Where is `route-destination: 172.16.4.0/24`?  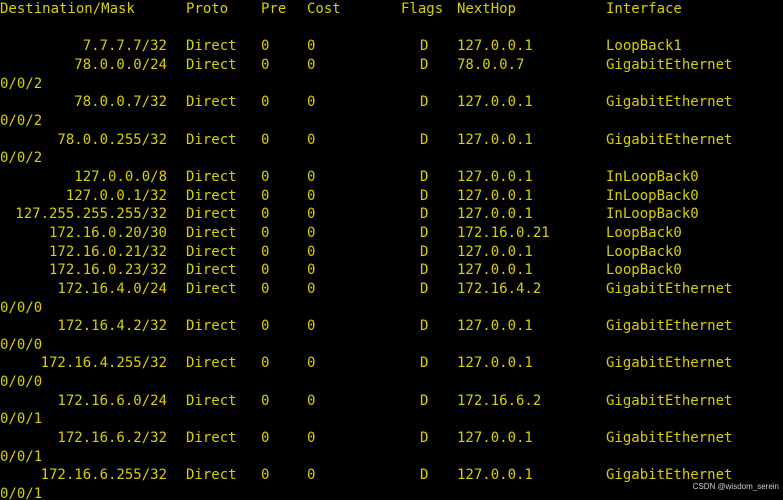 route-destination: 172.16.4.0/24 is located at coordinates (112, 288).